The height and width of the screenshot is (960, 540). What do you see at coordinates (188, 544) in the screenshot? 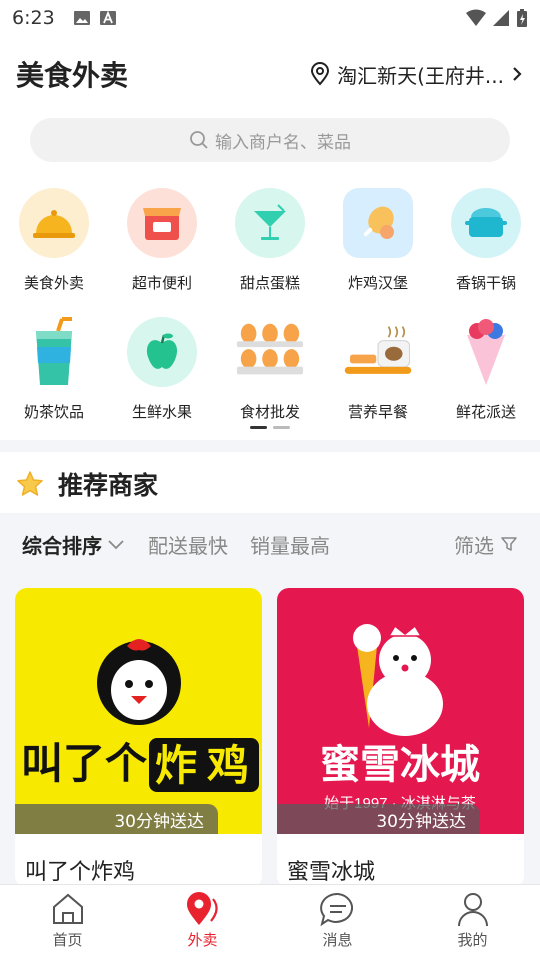
I see `sort-fastest: 配送最快` at bounding box center [188, 544].